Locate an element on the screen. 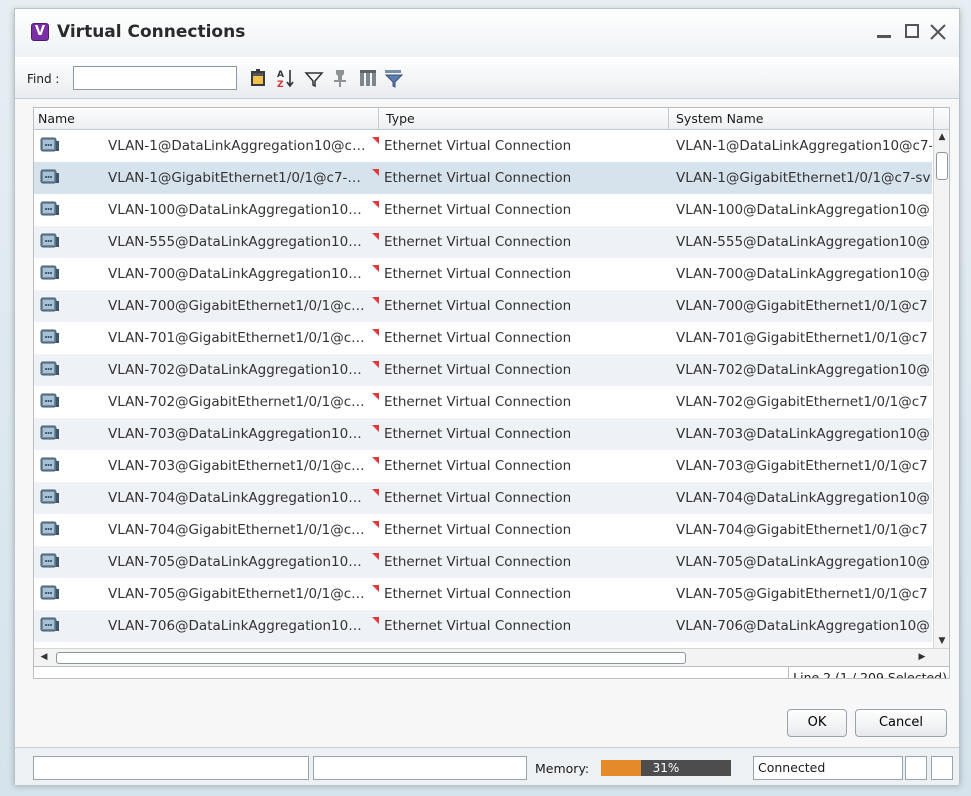 The width and height of the screenshot is (971, 796). window-title: Virtual Connections is located at coordinates (151, 32).